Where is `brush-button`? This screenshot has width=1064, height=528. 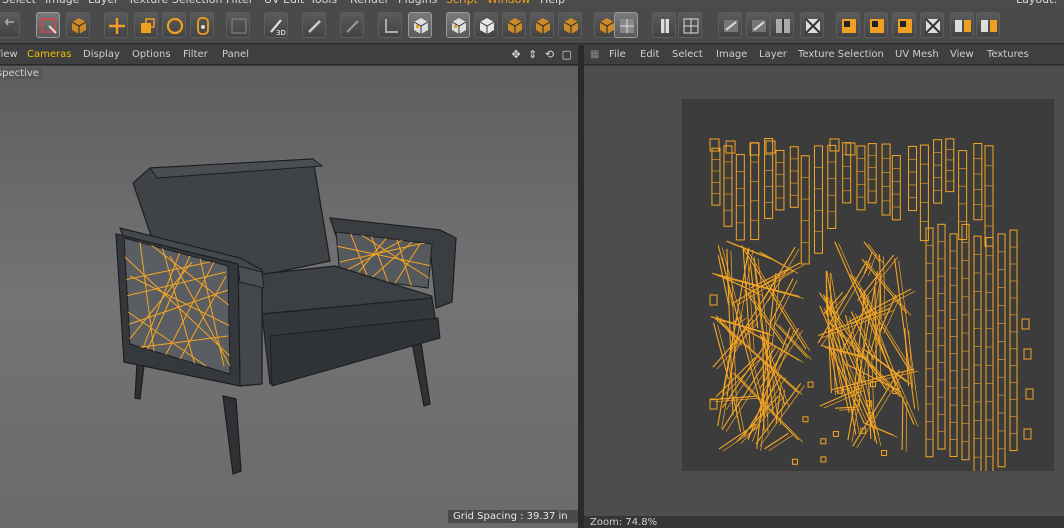 brush-button is located at coordinates (314, 25).